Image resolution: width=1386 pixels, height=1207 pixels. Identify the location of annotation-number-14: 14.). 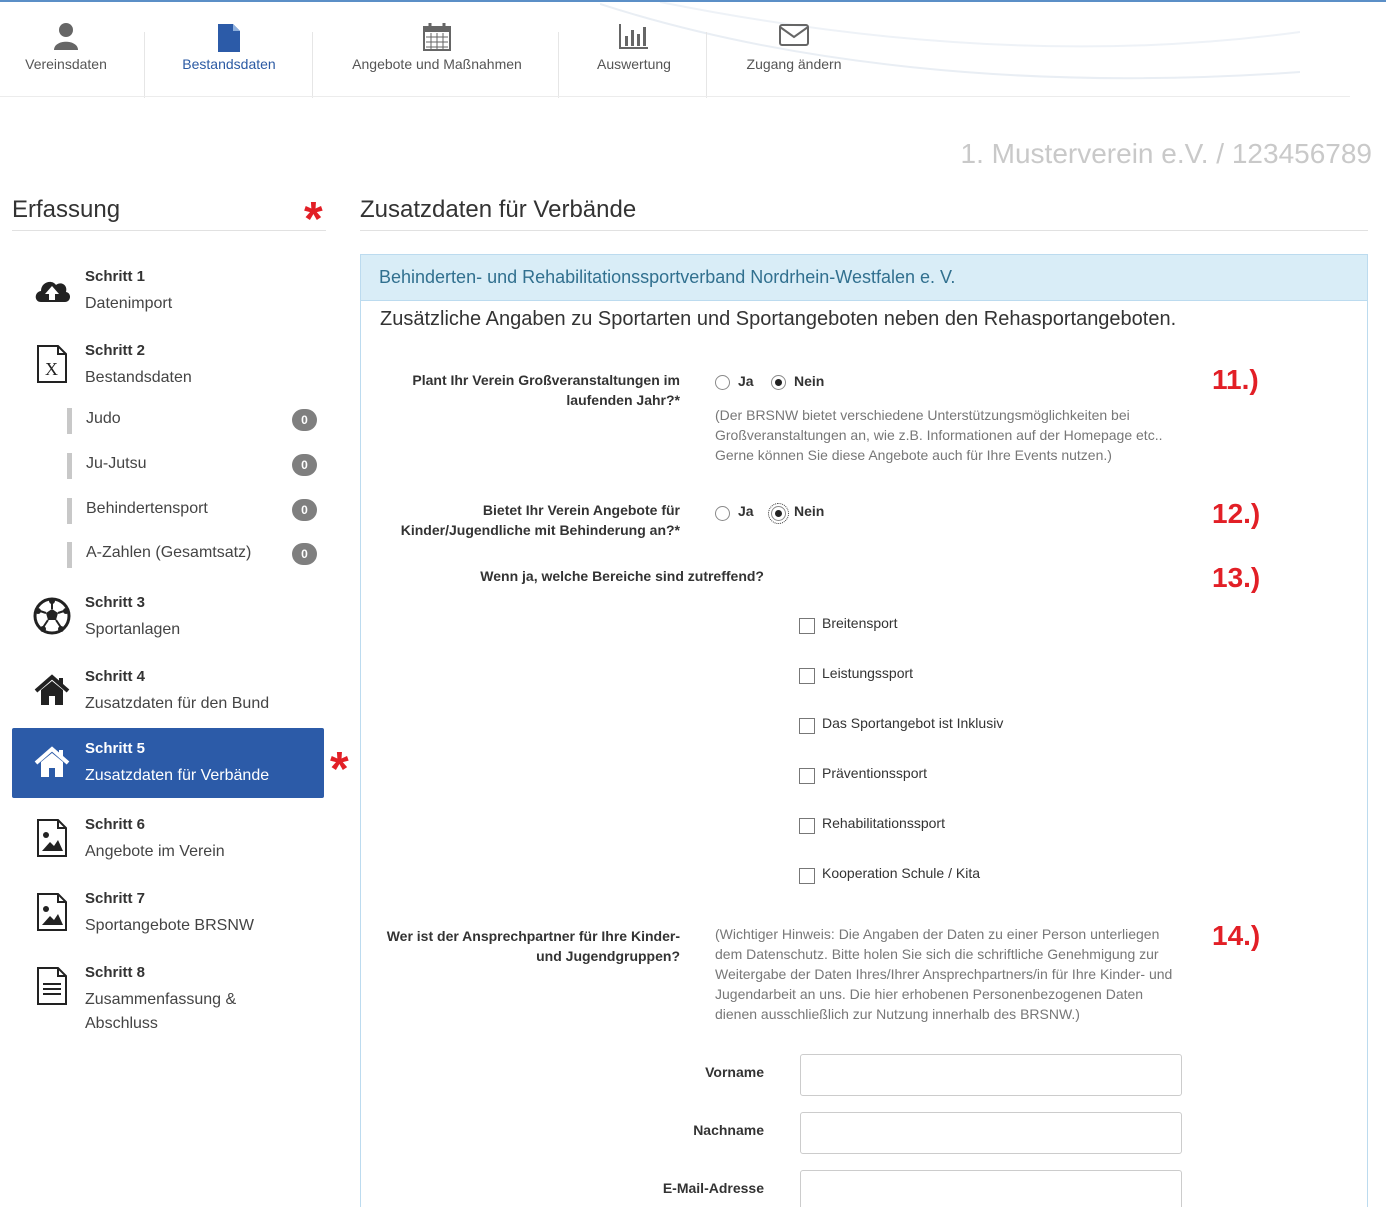
(1236, 935).